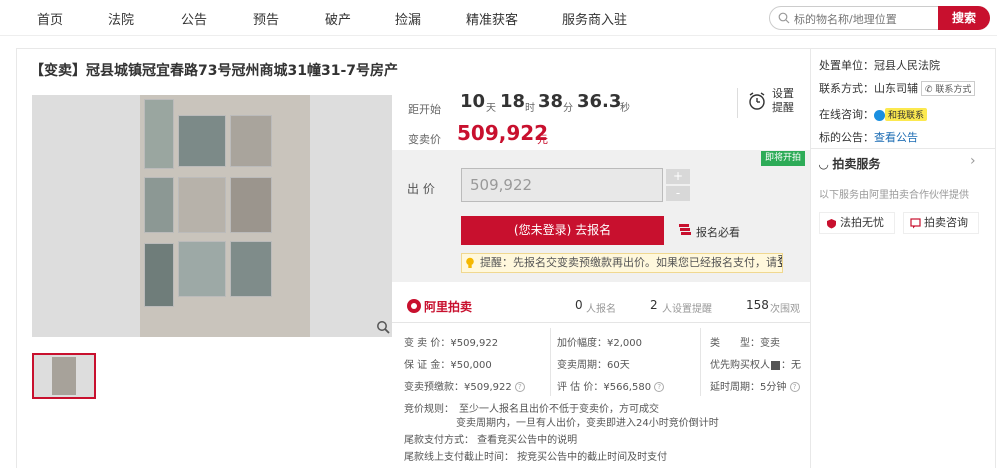  What do you see at coordinates (383, 327) in the screenshot?
I see `zoom-icon` at bounding box center [383, 327].